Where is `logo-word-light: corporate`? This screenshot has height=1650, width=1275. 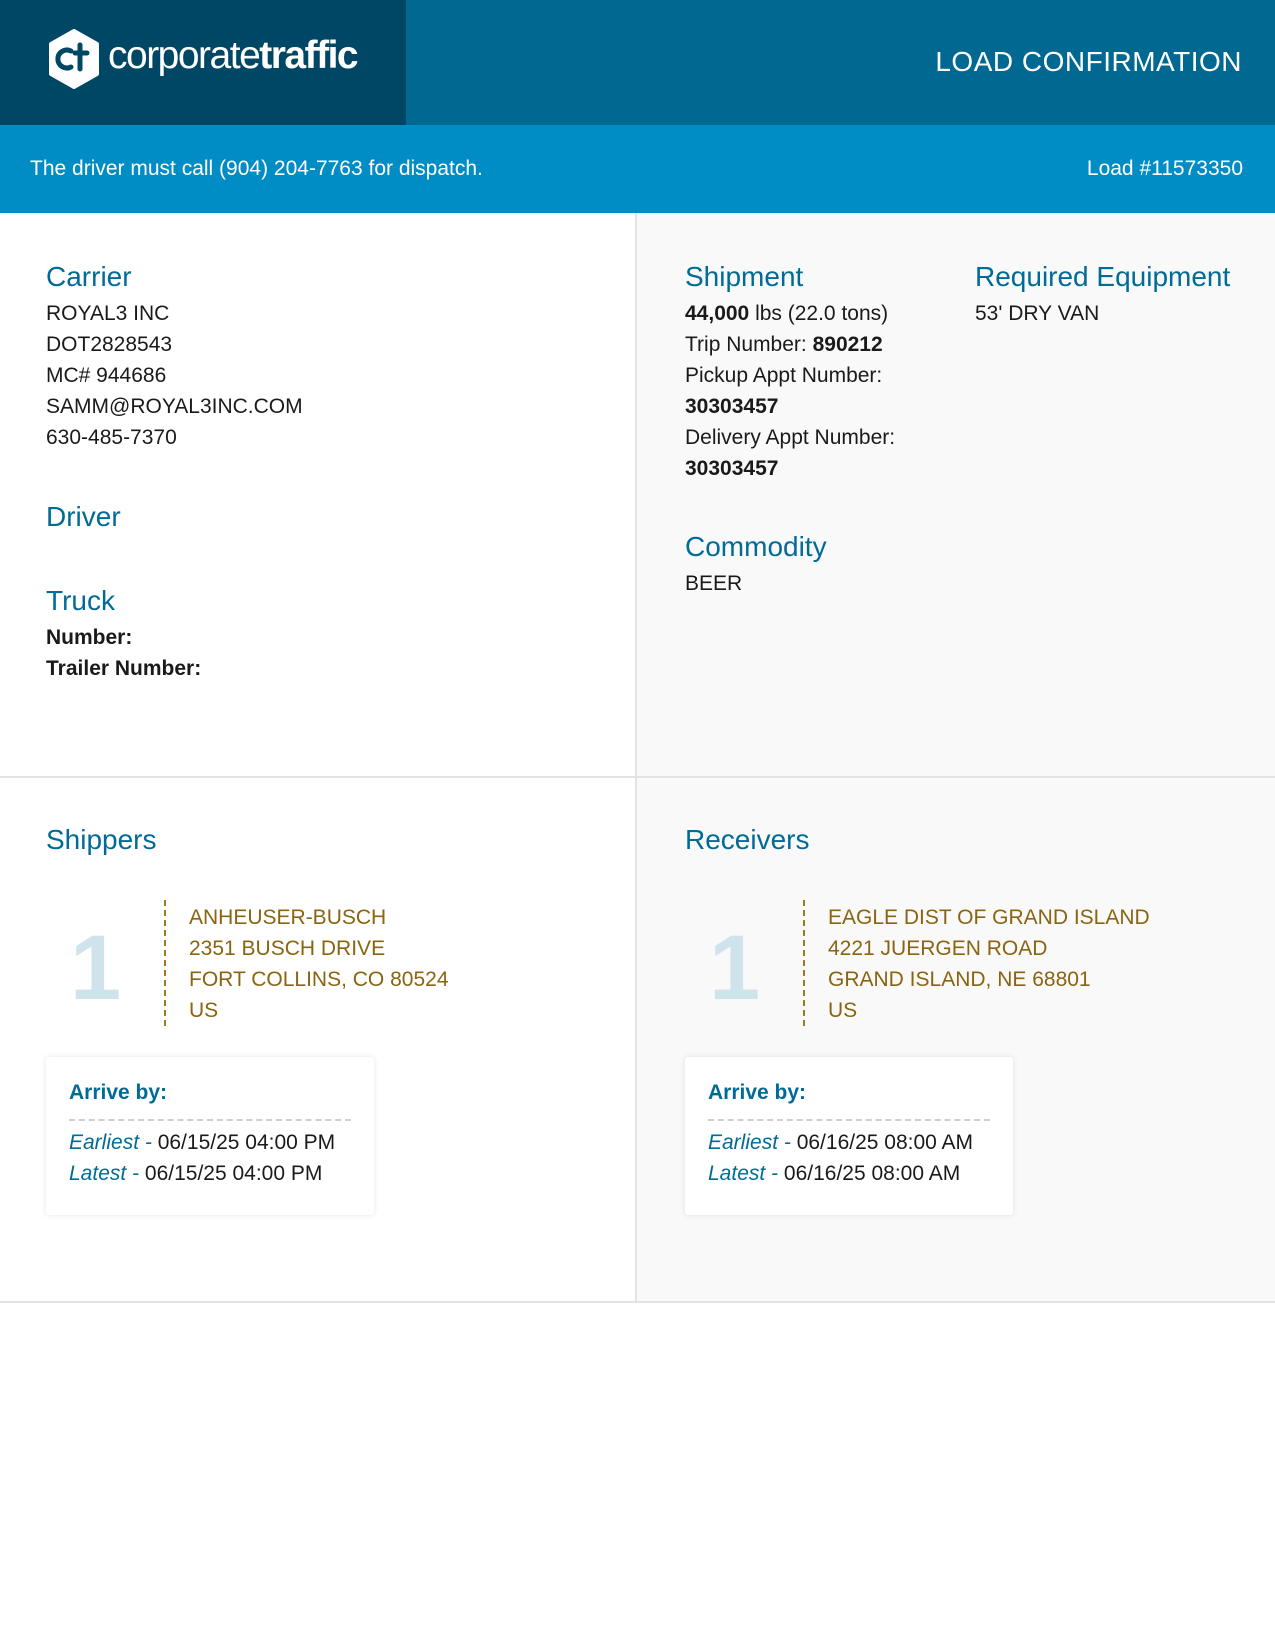 logo-word-light: corporate is located at coordinates (184, 55).